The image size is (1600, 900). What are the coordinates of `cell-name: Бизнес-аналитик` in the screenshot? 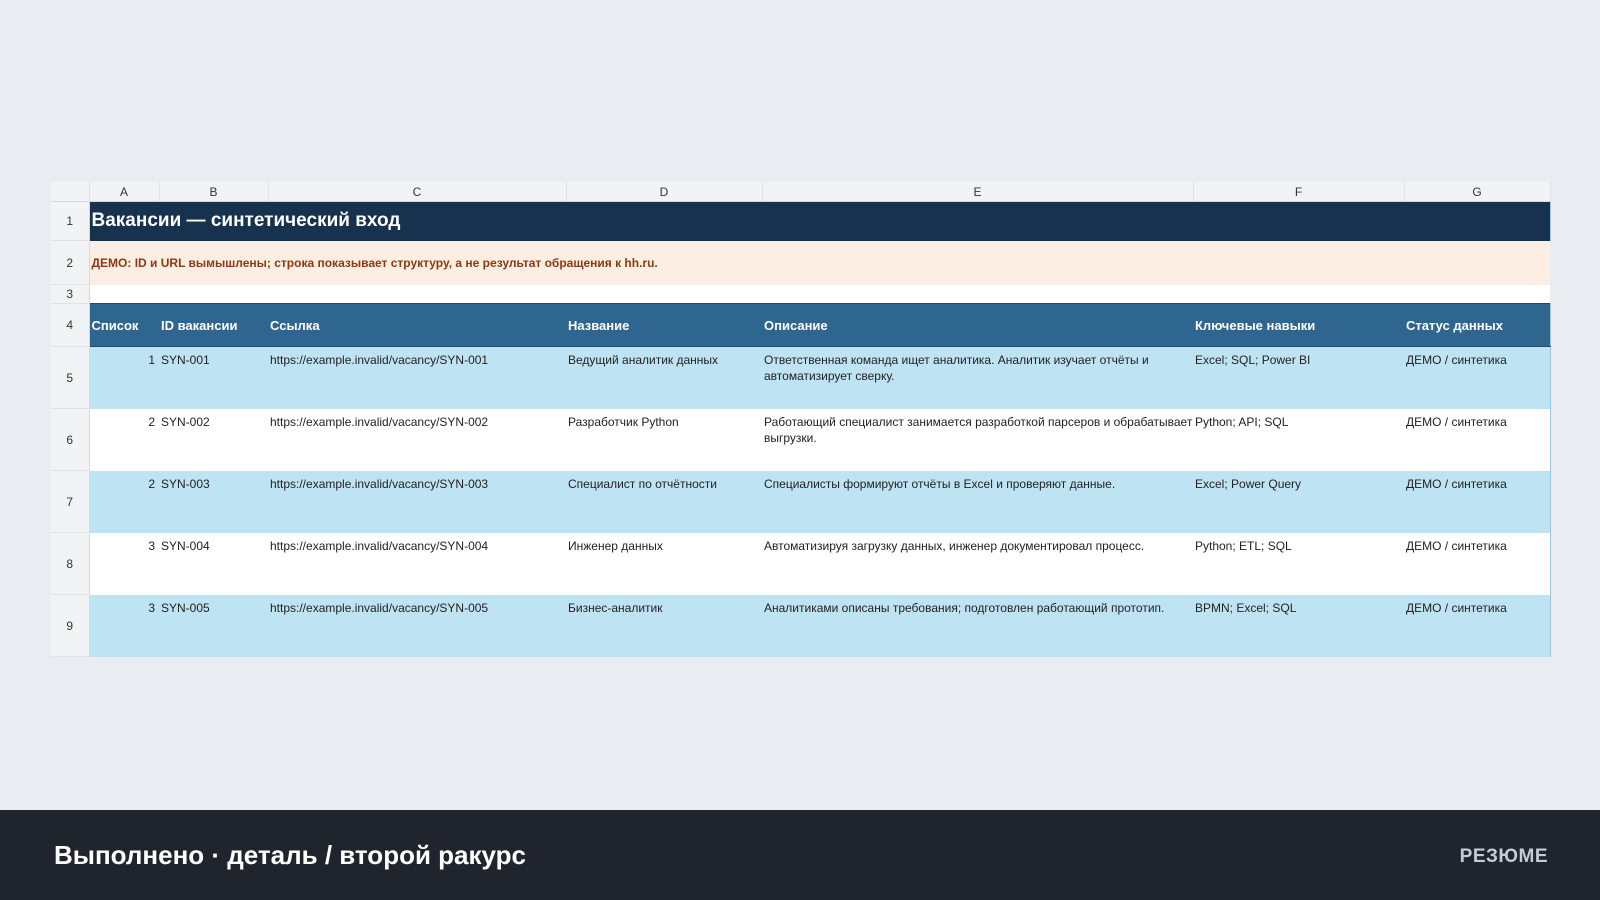 It's located at (664, 625).